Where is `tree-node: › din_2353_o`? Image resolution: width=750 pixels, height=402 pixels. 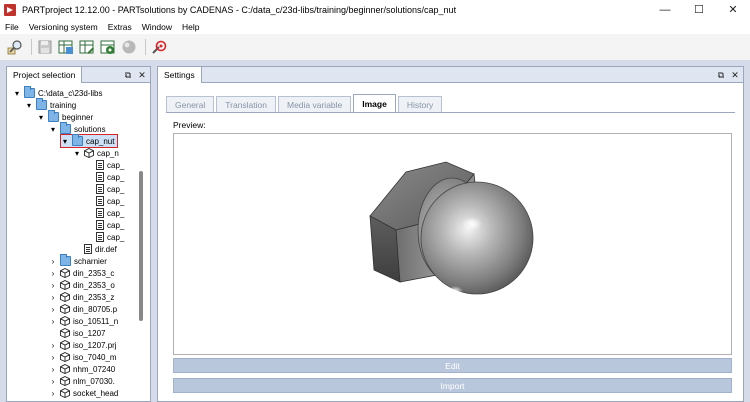
tree-node: › din_2353_o is located at coordinates (82, 285).